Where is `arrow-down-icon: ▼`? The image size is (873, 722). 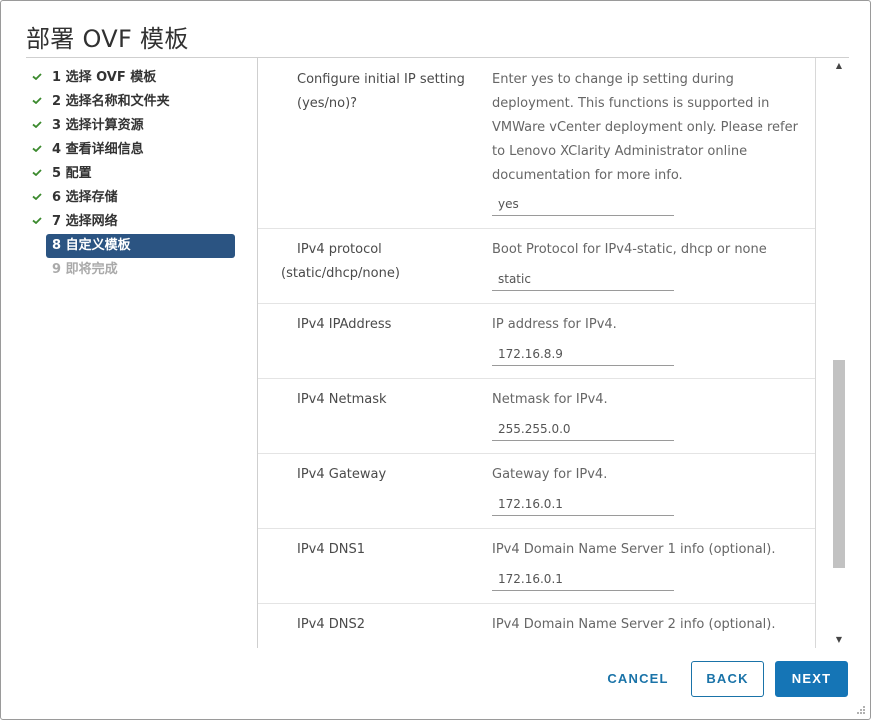
arrow-down-icon: ▼ is located at coordinates (839, 640).